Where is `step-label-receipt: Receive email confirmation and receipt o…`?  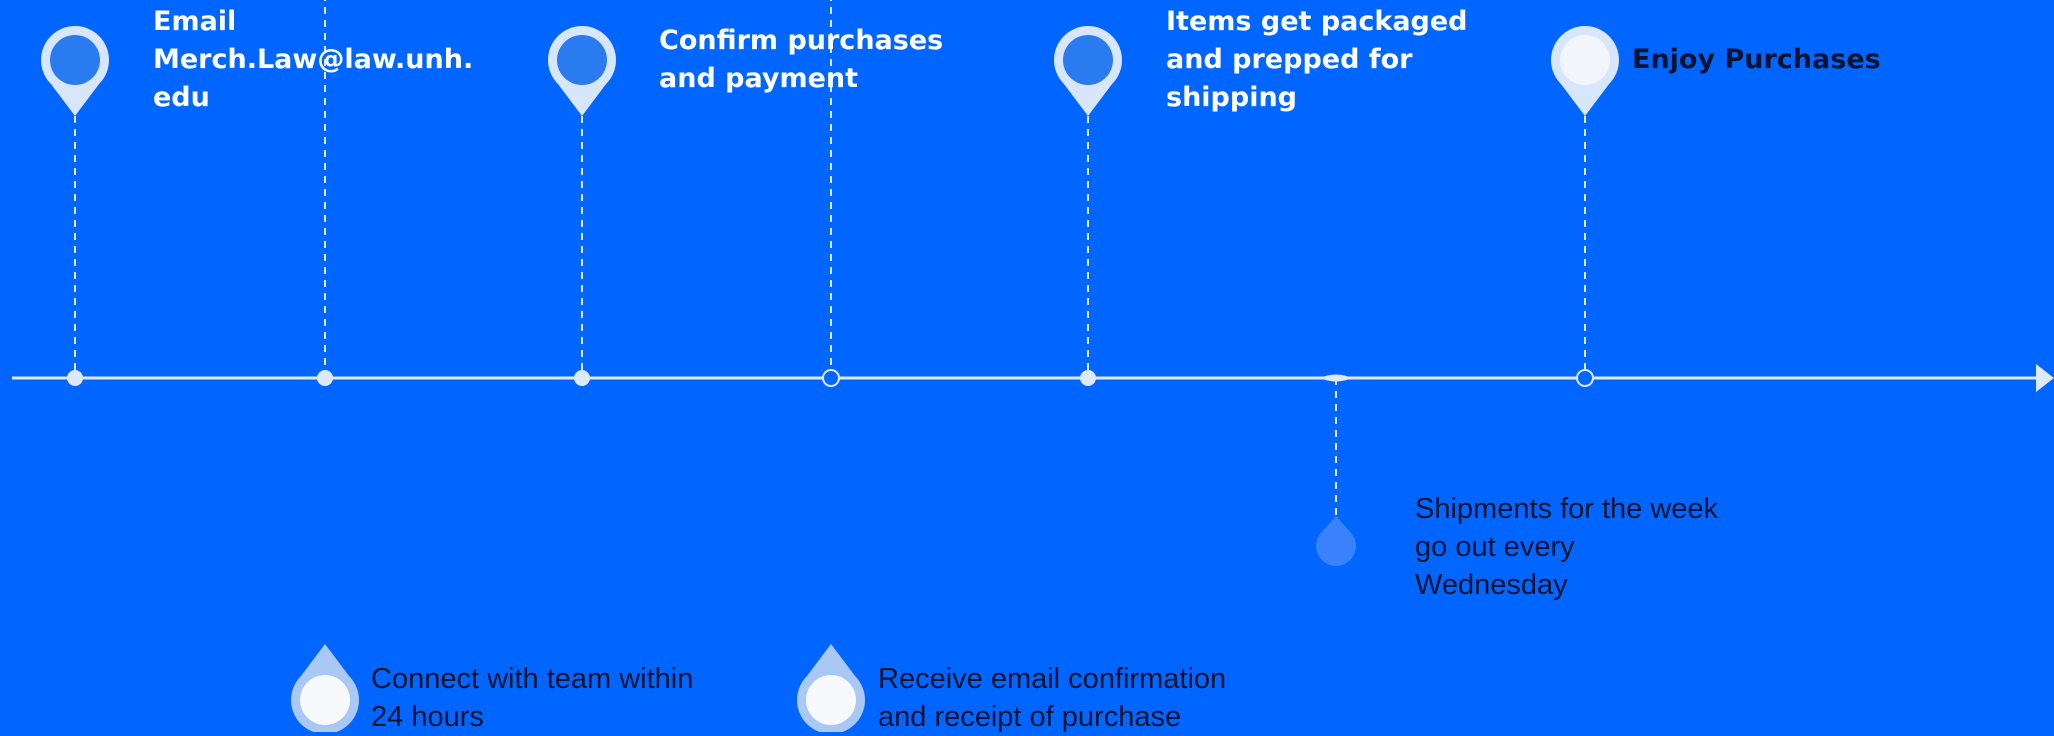
step-label-receipt: Receive email confirmation and receipt o… is located at coordinates (1052, 698).